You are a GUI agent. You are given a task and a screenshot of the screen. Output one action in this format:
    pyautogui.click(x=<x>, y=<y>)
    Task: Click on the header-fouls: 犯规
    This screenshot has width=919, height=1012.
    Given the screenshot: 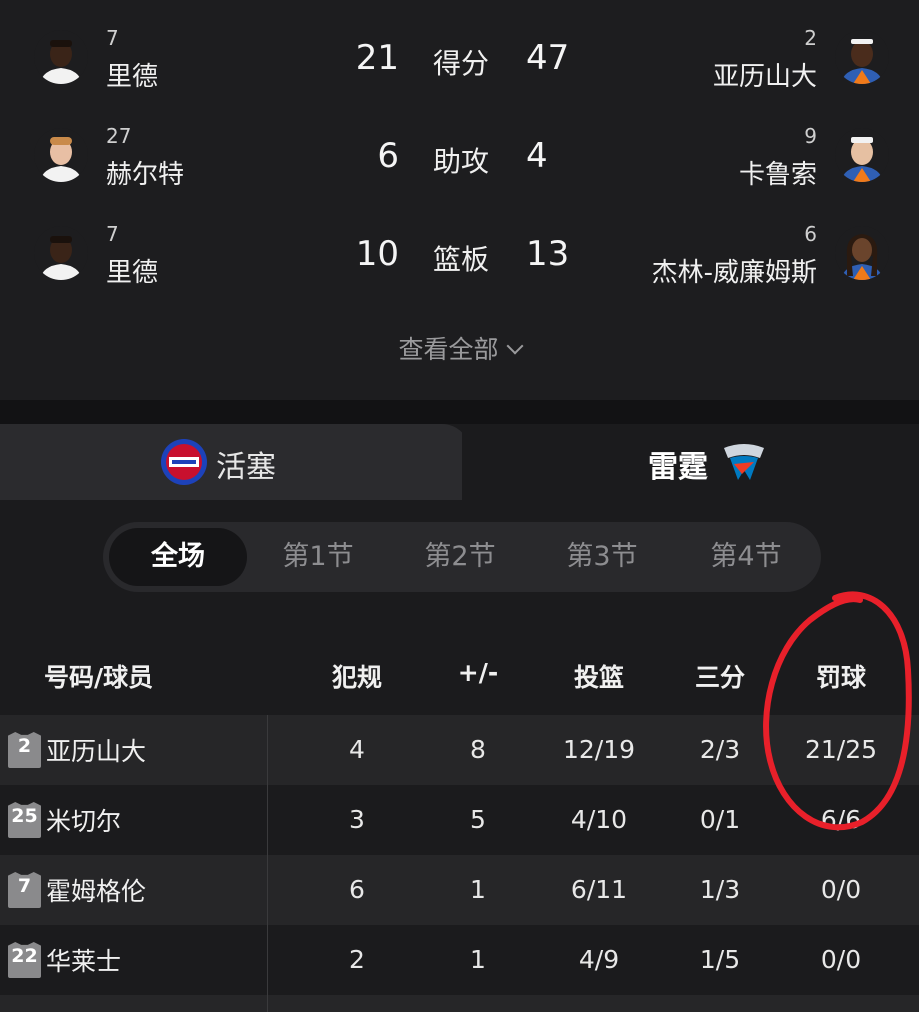 What is the action you would take?
    pyautogui.click(x=357, y=676)
    